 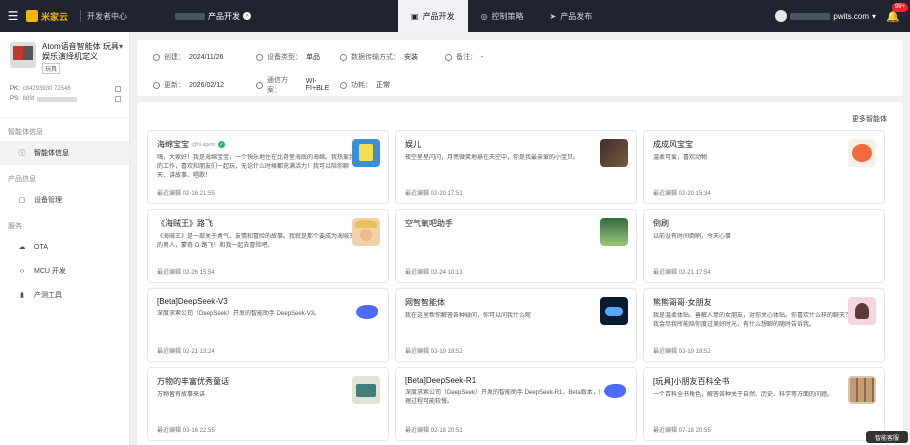 What do you see at coordinates (268, 404) in the screenshot?
I see `agent-card: 万物的丰富优秀童话 万物皆有故事来讲 最近编辑 03-16 22:55` at bounding box center [268, 404].